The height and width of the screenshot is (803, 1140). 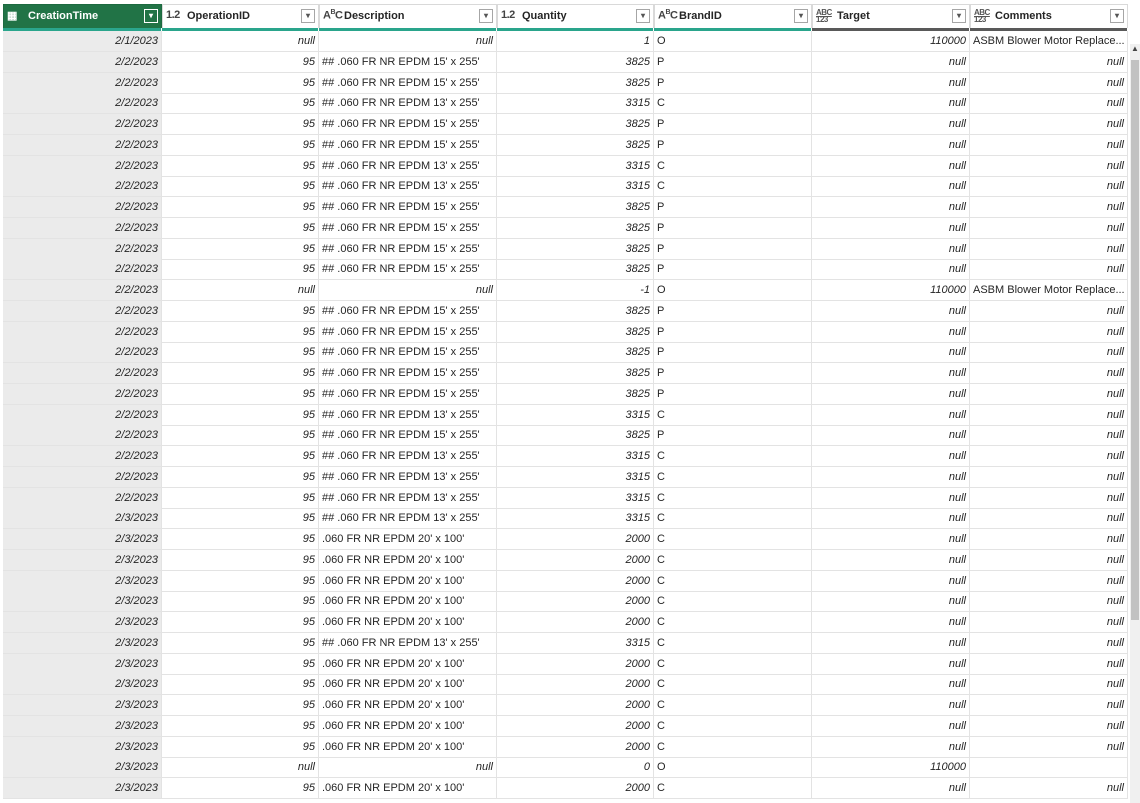 What do you see at coordinates (408, 16) in the screenshot?
I see `column-header-description: ABC Description ▾` at bounding box center [408, 16].